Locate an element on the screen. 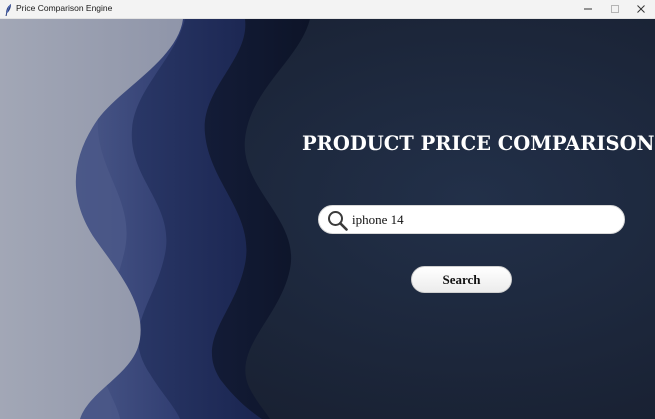 Image resolution: width=655 pixels, height=419 pixels. feather-icon is located at coordinates (8, 9).